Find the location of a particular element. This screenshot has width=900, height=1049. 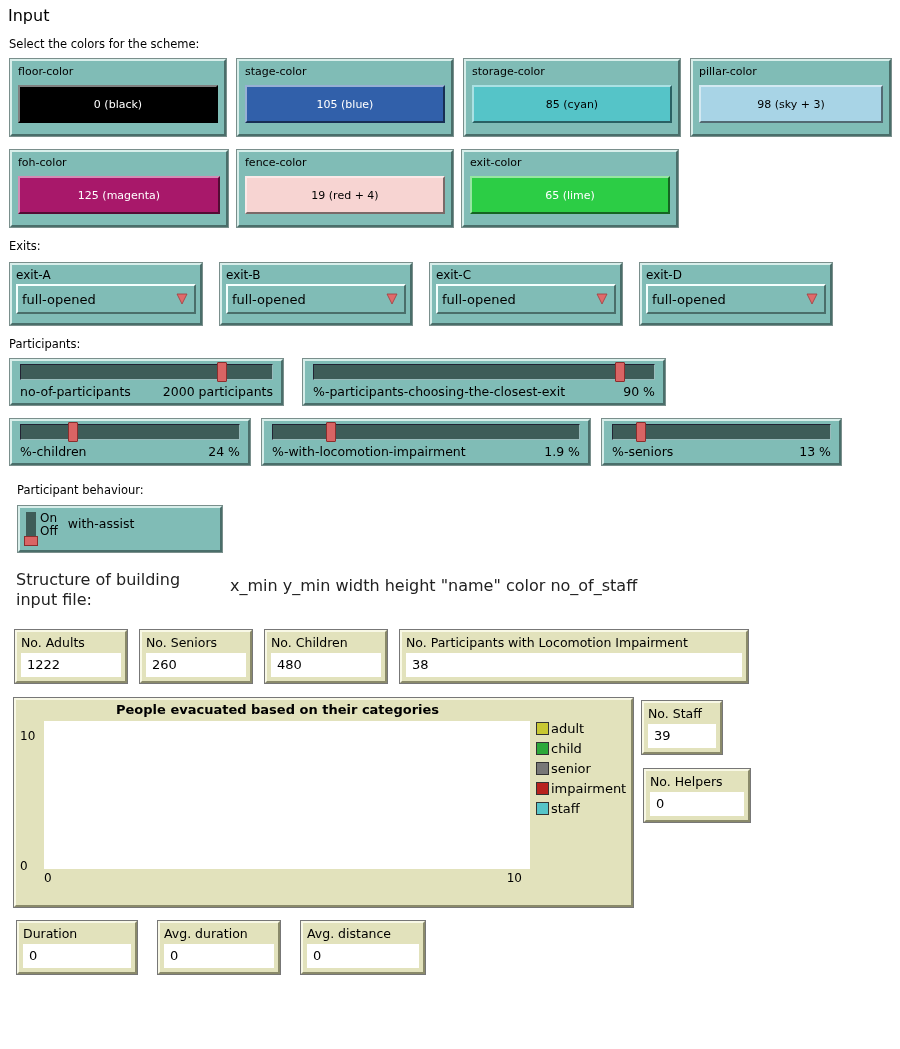

color-chooser: fence-color 19 (red + 4) is located at coordinates (345, 188).